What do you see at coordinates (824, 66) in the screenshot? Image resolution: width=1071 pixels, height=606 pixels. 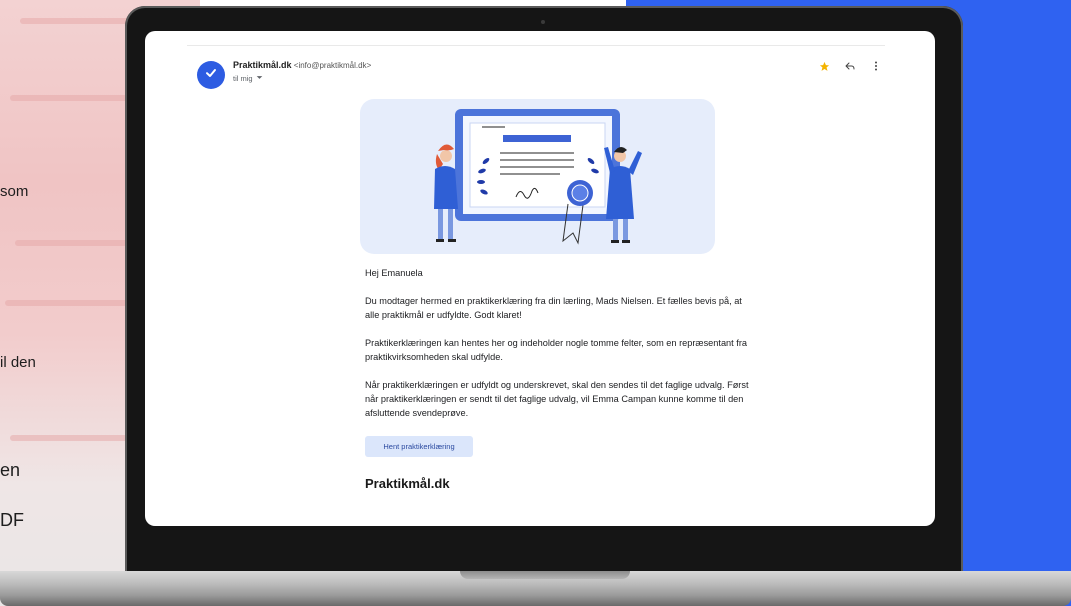 I see `star-icon` at bounding box center [824, 66].